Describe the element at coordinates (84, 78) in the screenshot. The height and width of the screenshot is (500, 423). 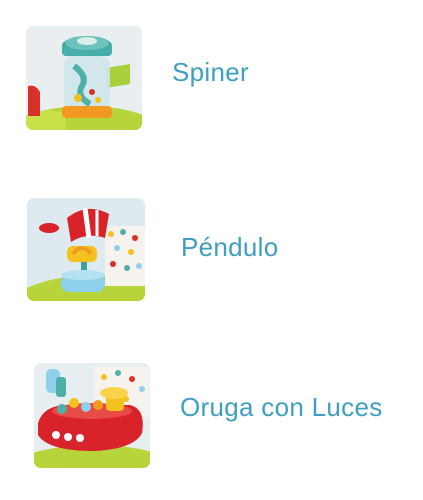
I see `spinner-toy-image` at that location.